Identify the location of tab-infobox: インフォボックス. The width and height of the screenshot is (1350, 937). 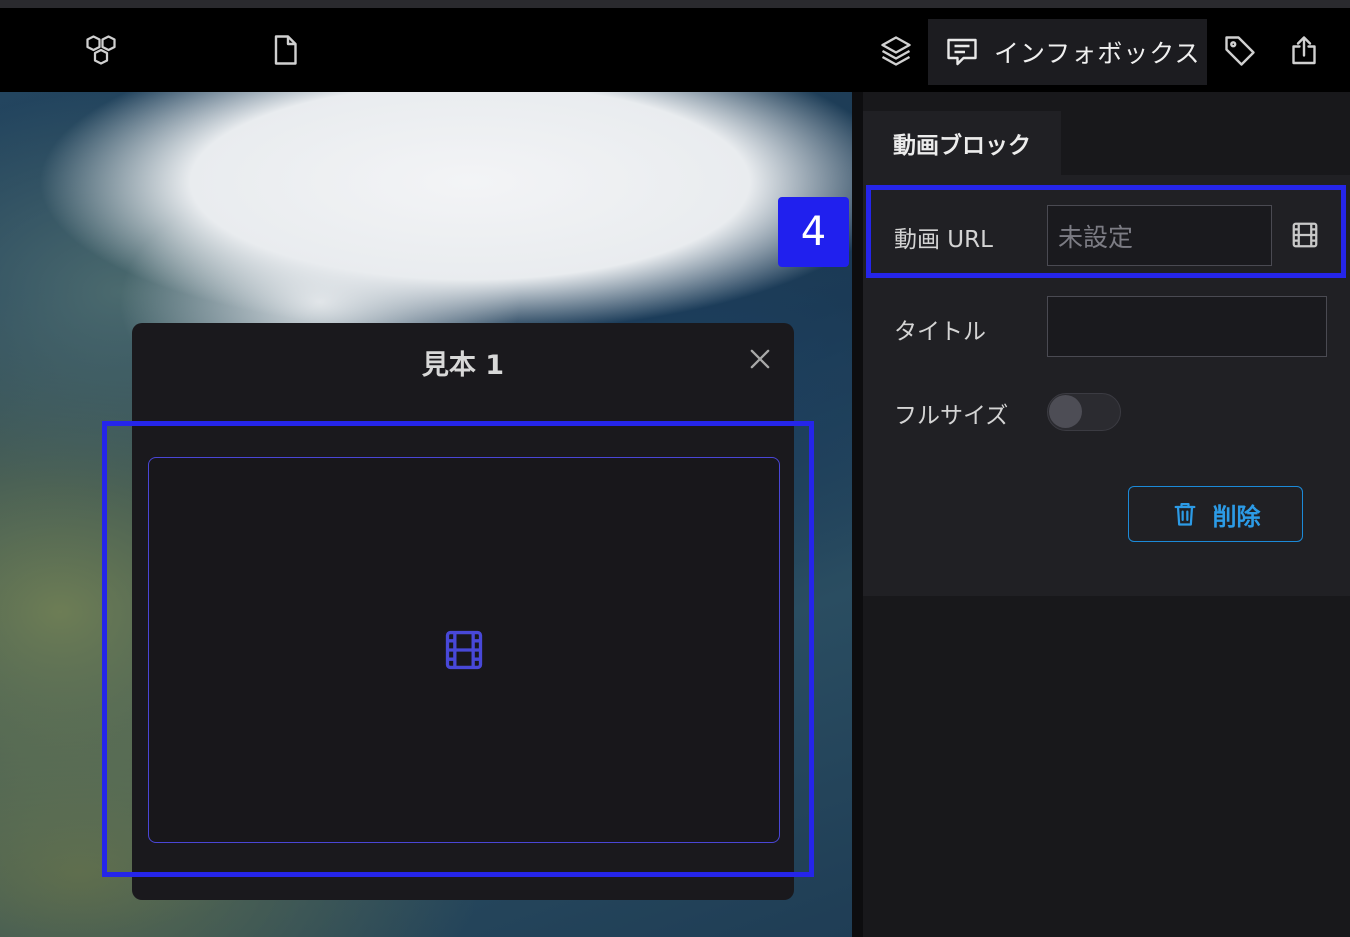
(1067, 52).